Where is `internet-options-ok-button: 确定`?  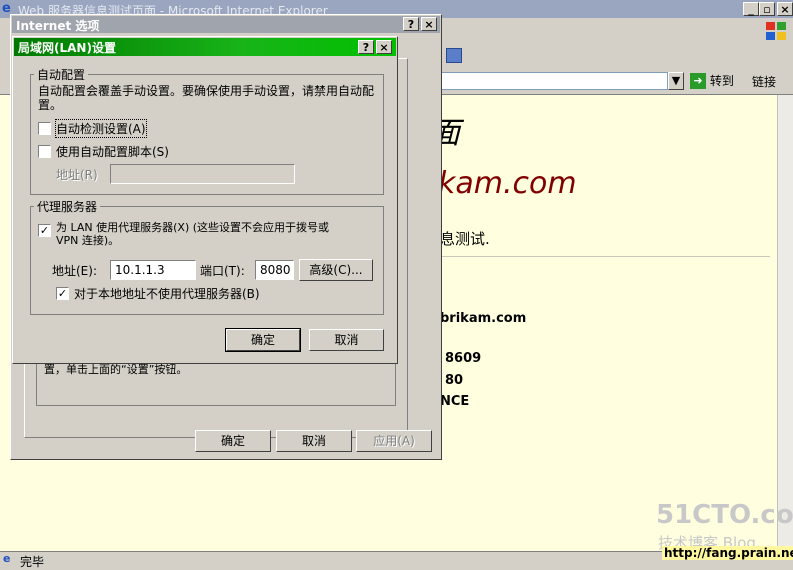 internet-options-ok-button: 确定 is located at coordinates (233, 441).